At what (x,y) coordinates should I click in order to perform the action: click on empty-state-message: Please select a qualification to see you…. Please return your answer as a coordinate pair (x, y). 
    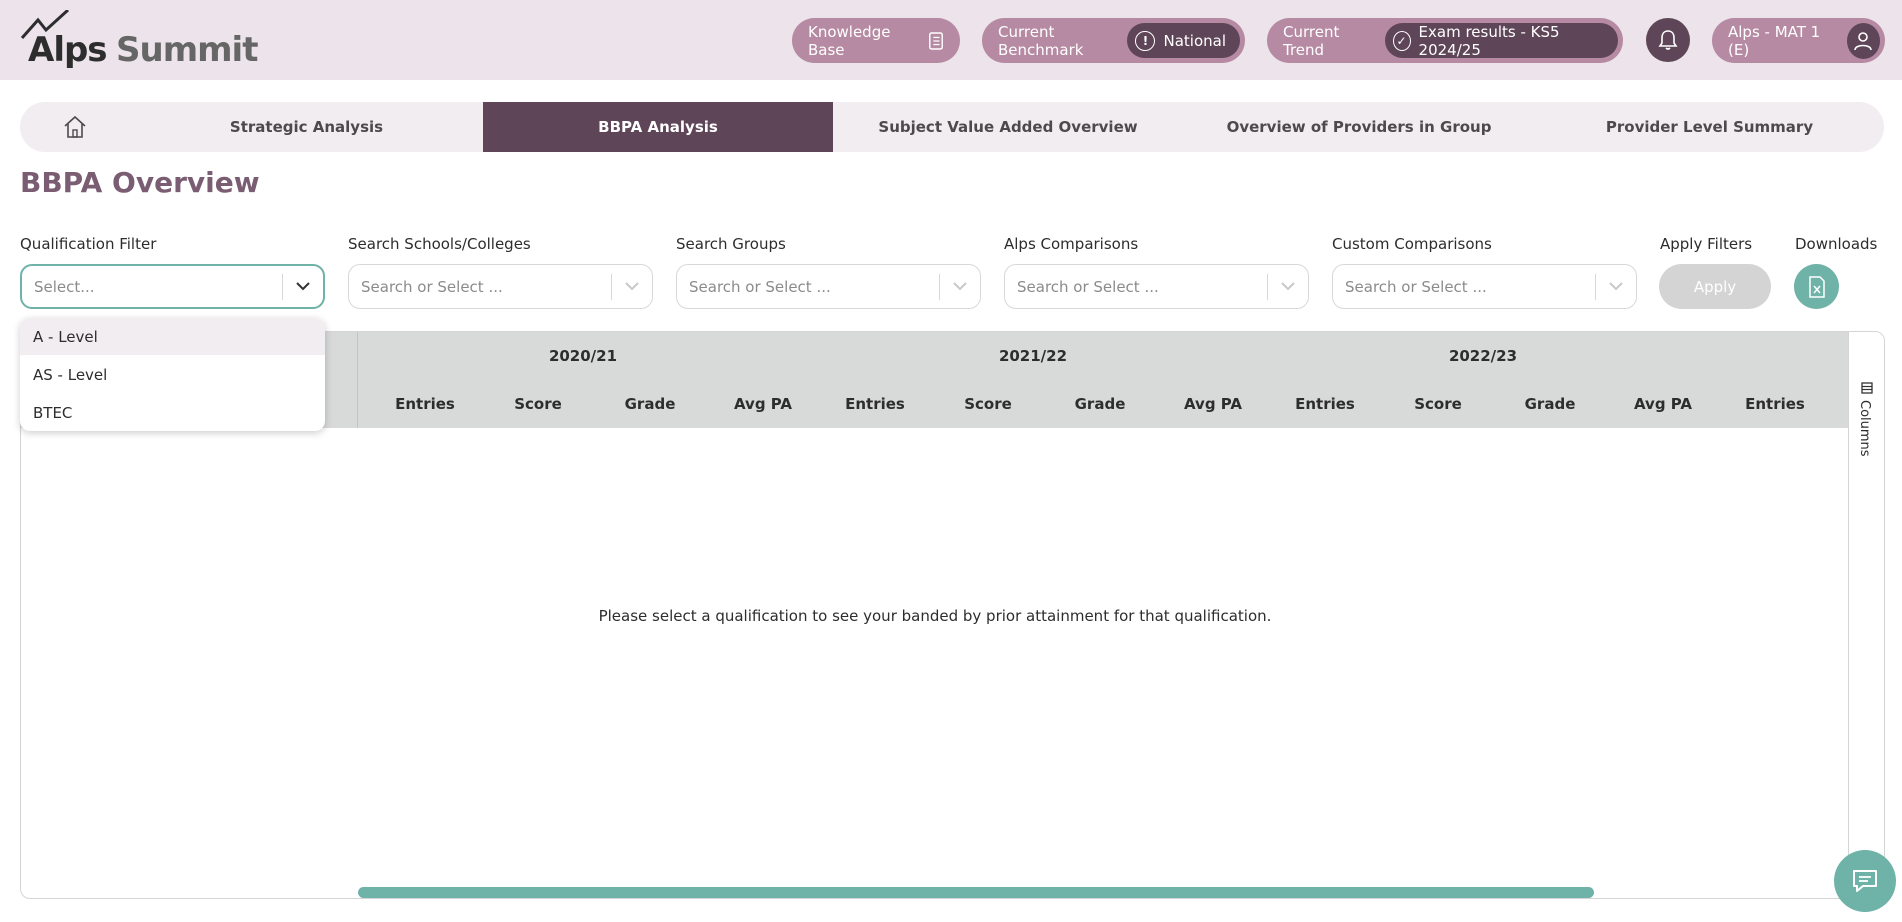
    Looking at the image, I should click on (935, 616).